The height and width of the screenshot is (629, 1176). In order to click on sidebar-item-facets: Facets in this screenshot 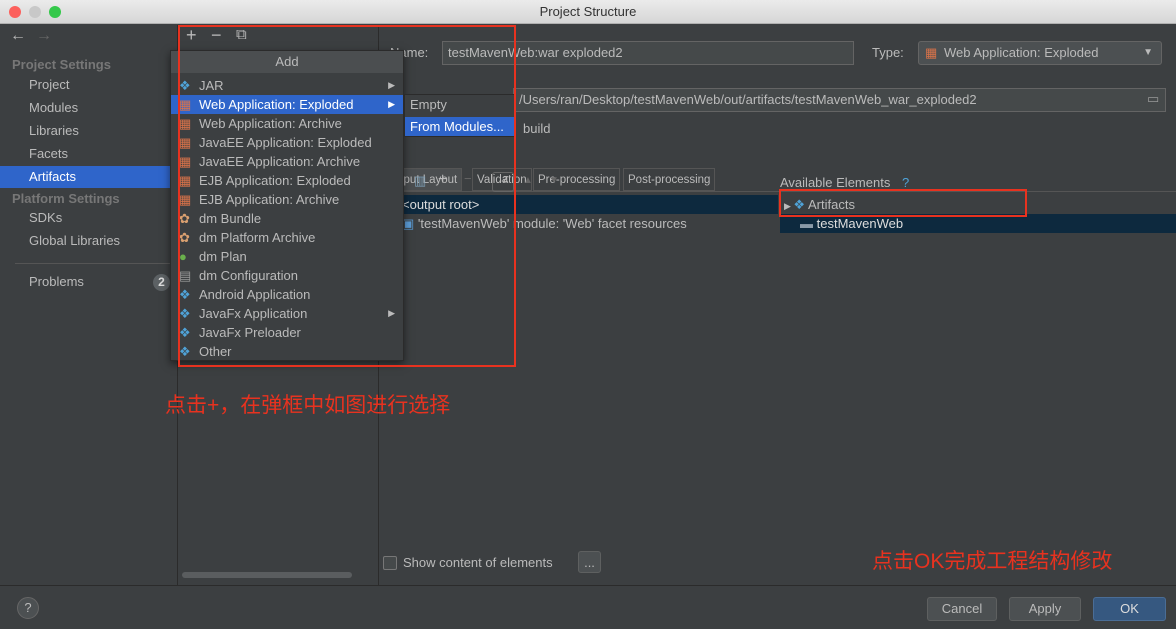, I will do `click(85, 154)`.